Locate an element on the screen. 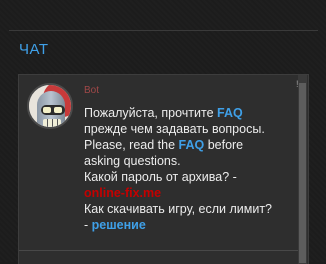 This screenshot has width=326, height=264. text-line: Какой пароль от архива? - is located at coordinates (160, 177).